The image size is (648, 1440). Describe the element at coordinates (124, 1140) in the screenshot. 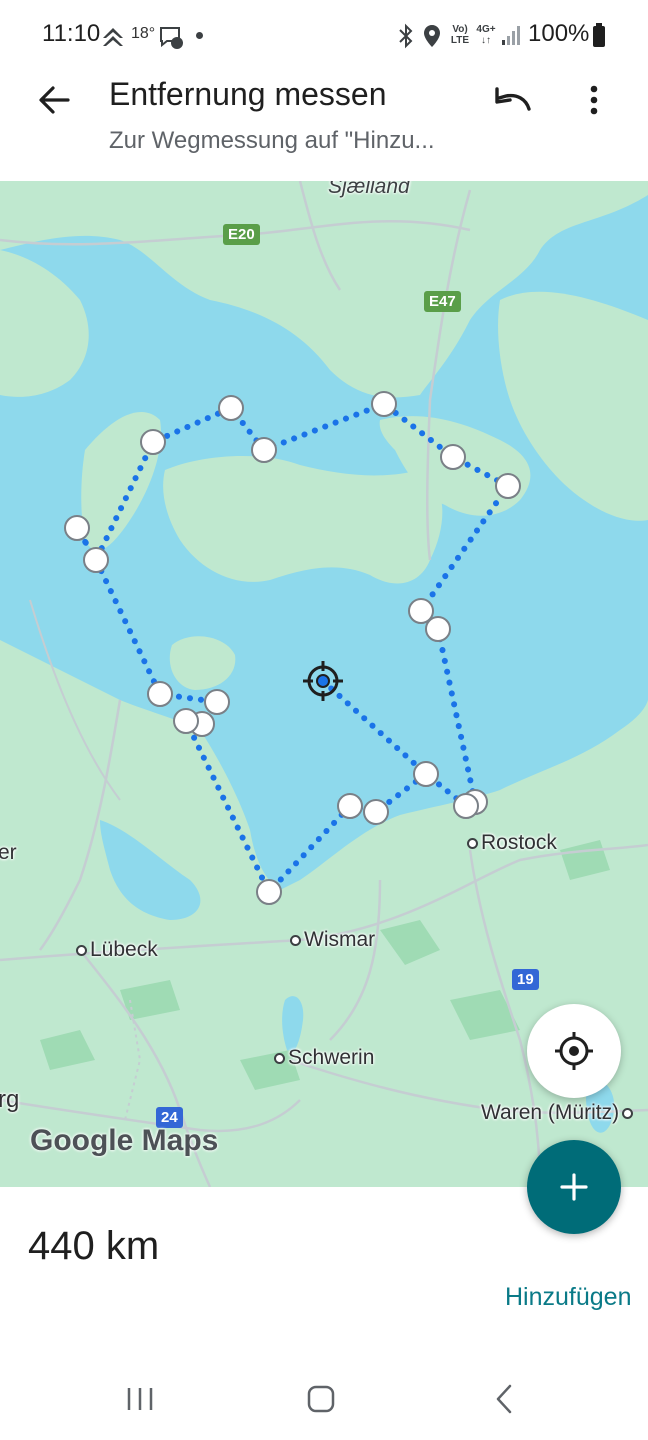

I see `google-maps-watermark: Google Maps` at that location.